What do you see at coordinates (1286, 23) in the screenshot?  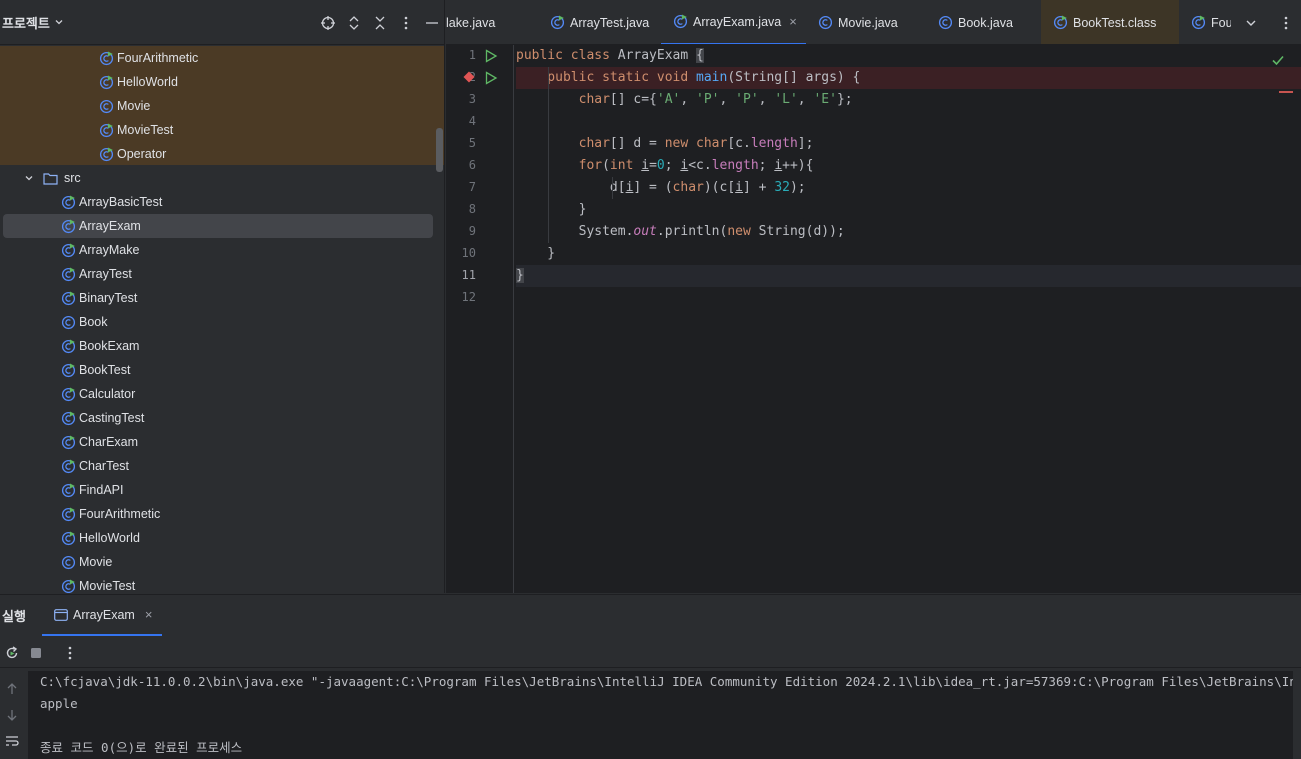 I see `more-vertical-icon` at bounding box center [1286, 23].